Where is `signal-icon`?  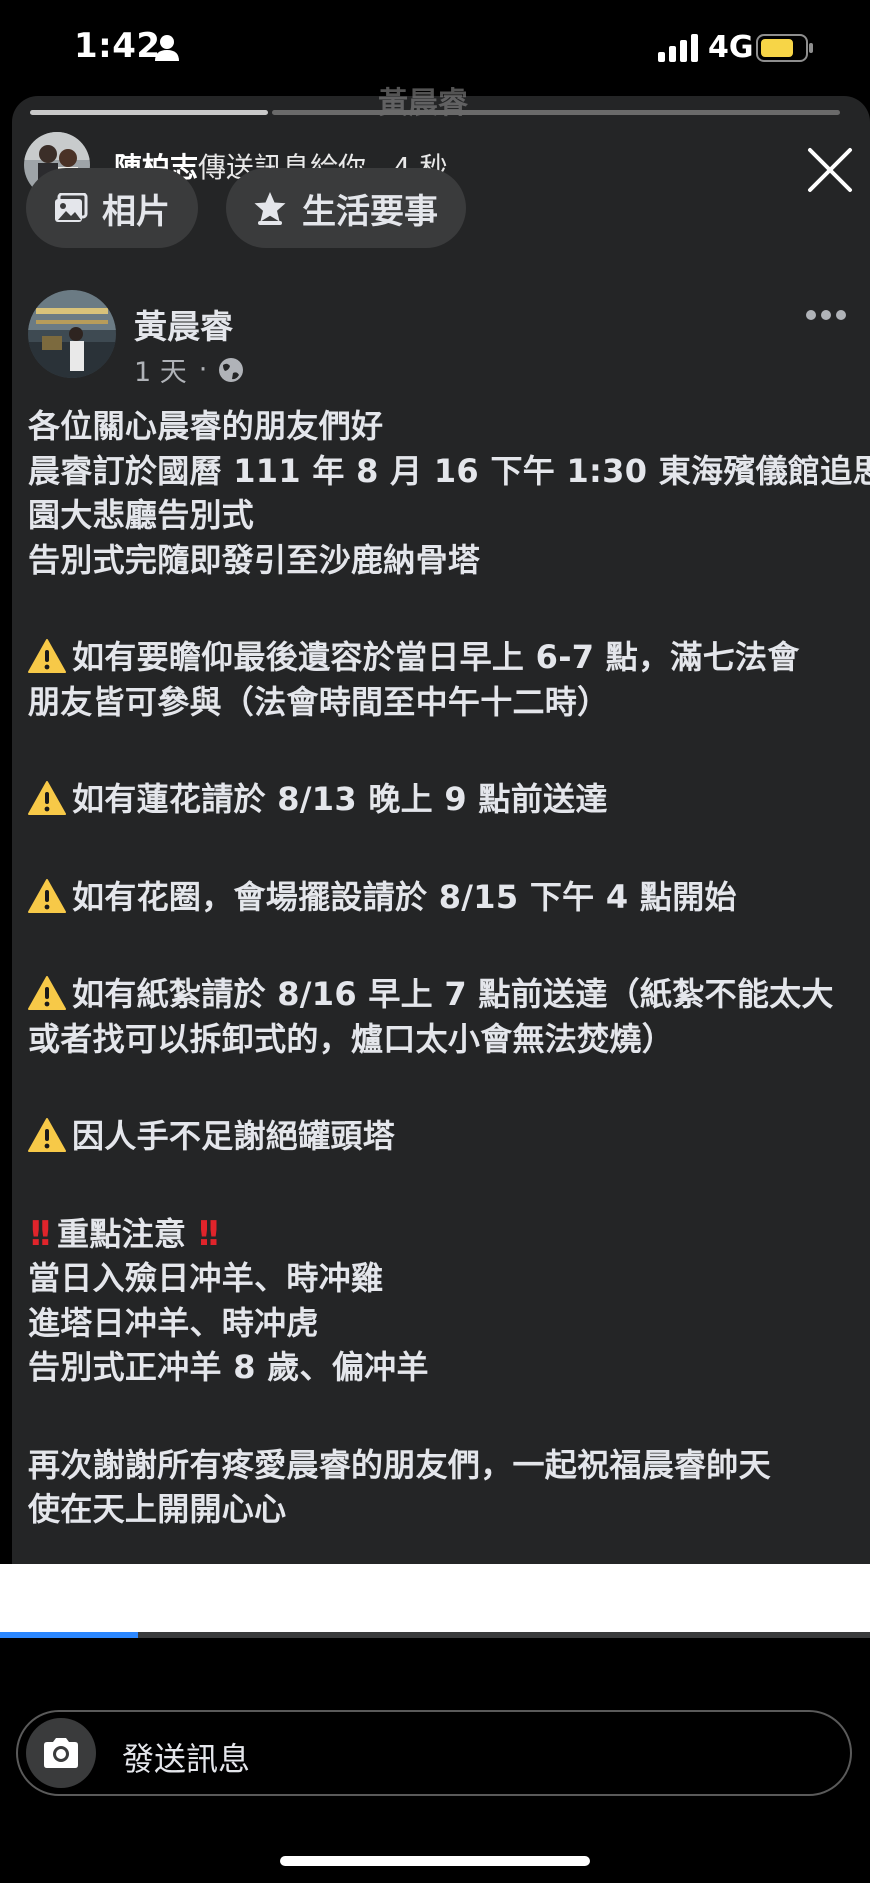
signal-icon is located at coordinates (678, 48).